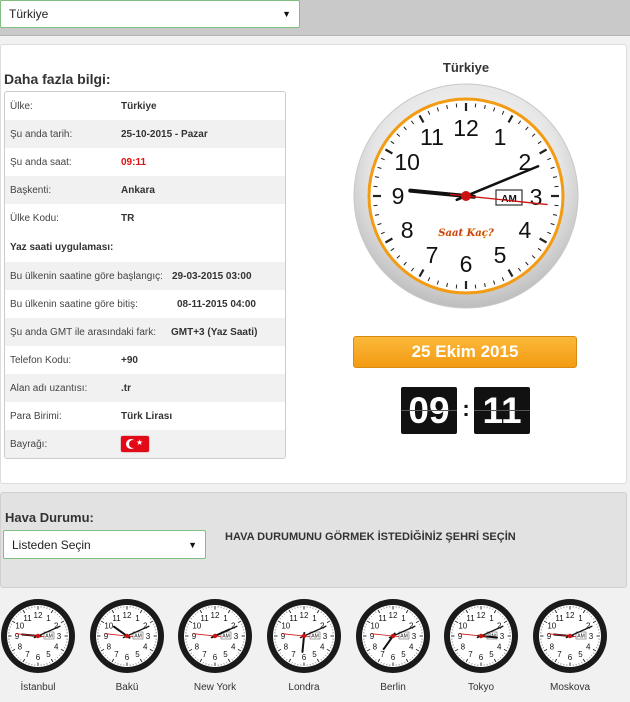 The image size is (630, 702). I want to click on world-clock-city: Londra, so click(304, 687).